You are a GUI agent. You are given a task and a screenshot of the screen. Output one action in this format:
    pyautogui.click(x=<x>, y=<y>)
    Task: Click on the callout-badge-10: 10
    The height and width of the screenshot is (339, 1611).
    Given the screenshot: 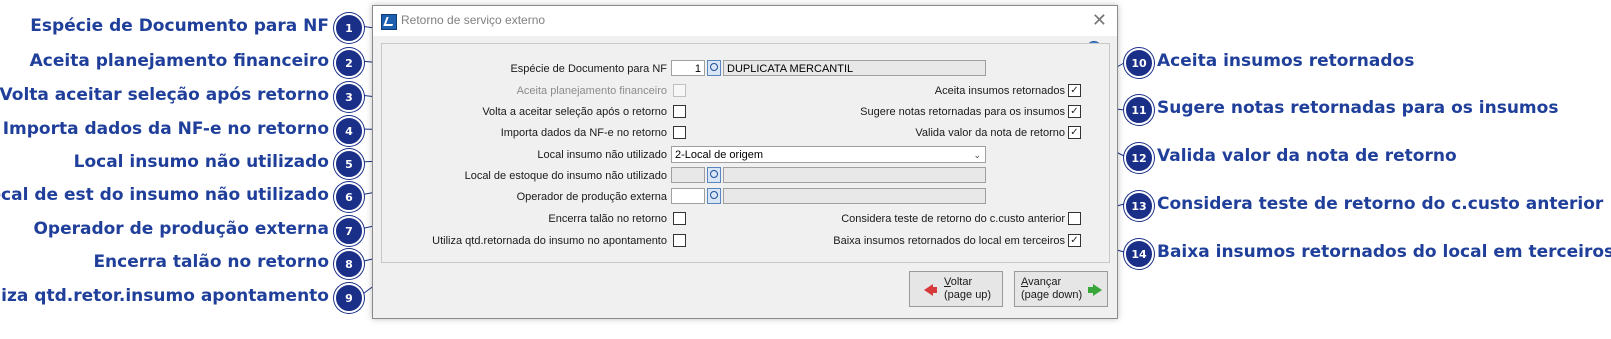 What is the action you would take?
    pyautogui.click(x=1139, y=63)
    